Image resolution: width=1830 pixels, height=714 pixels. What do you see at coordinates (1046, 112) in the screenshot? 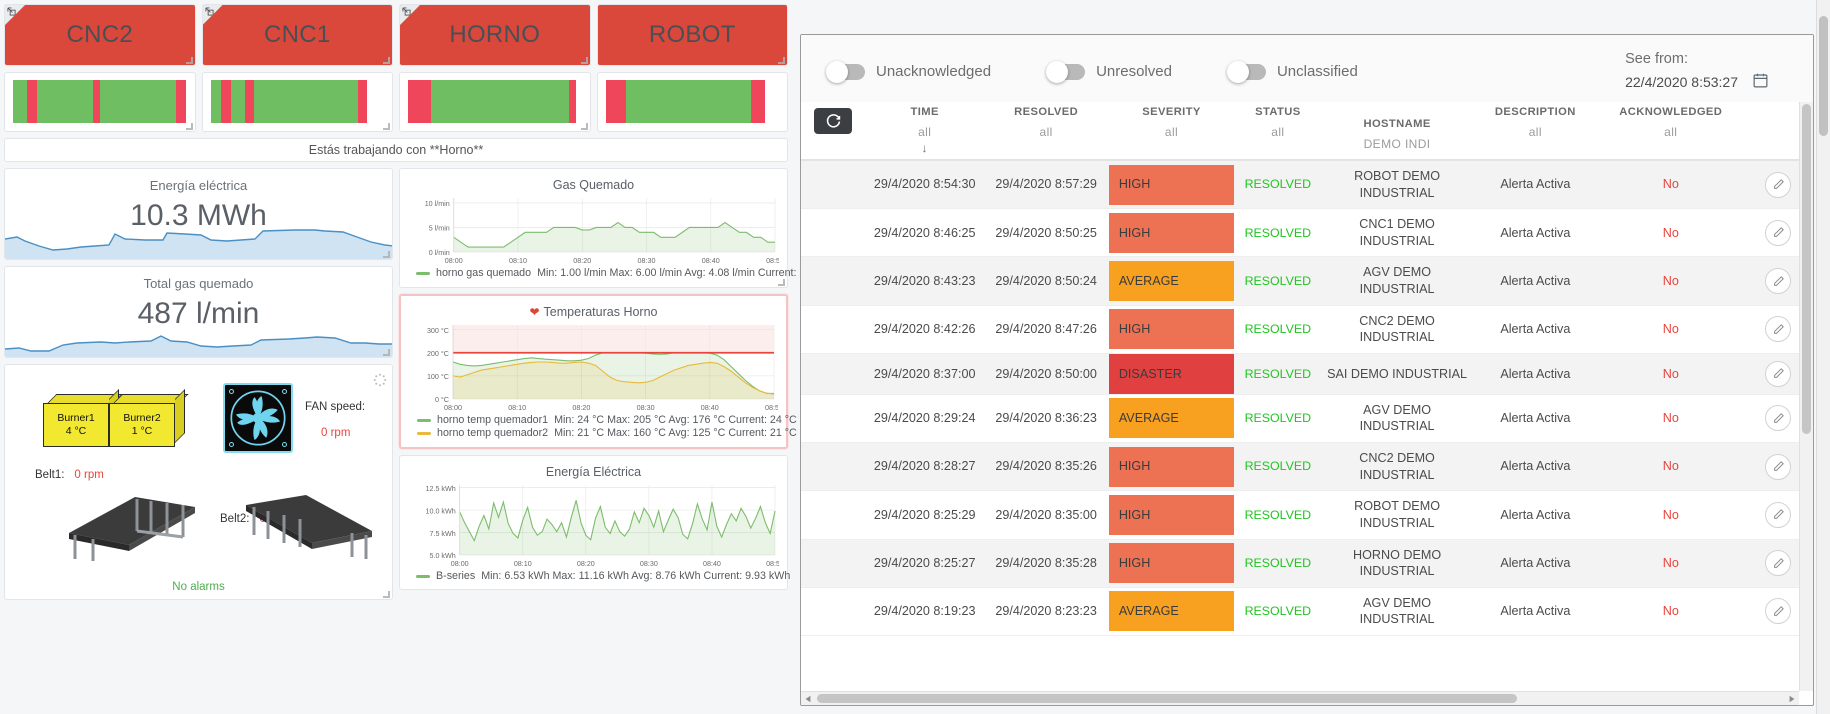
I see `column-label: RESOLVED` at bounding box center [1046, 112].